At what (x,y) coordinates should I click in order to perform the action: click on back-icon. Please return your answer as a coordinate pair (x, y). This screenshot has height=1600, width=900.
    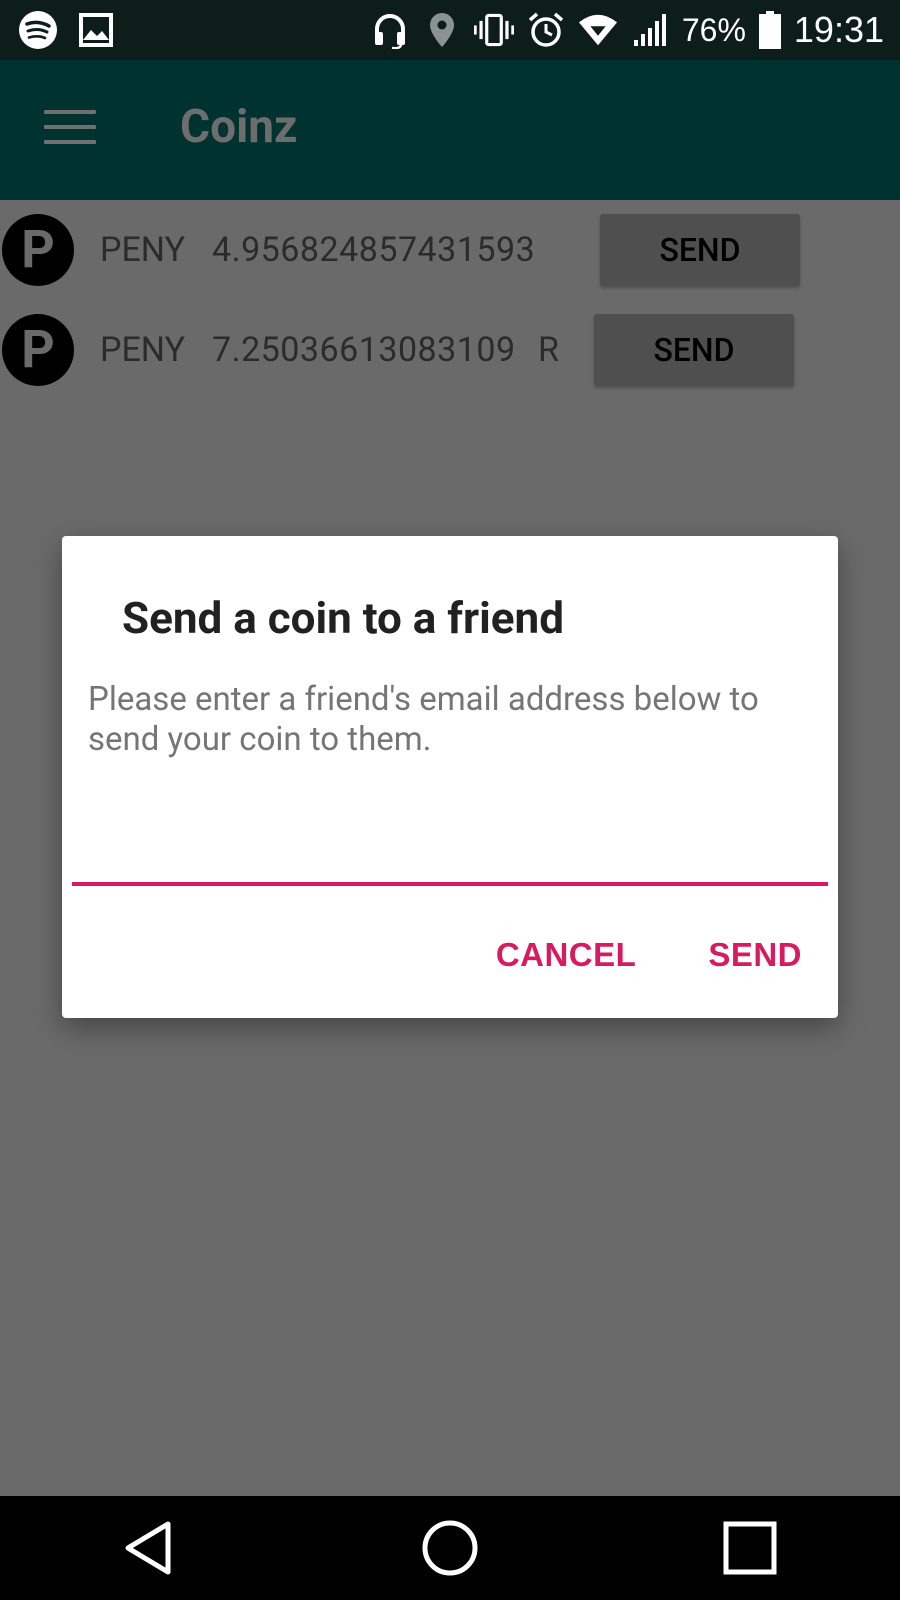
    Looking at the image, I should click on (150, 1548).